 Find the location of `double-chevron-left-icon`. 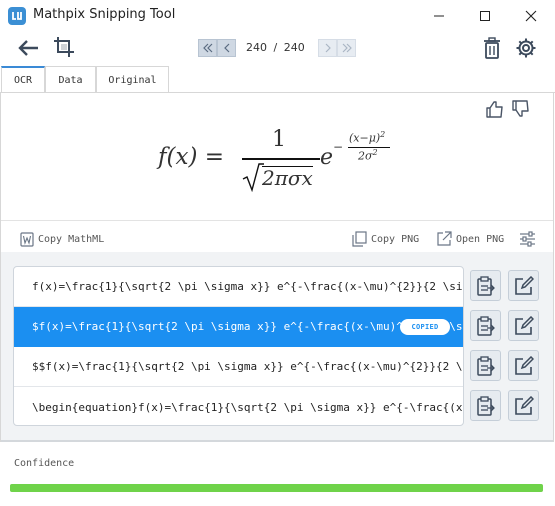

double-chevron-left-icon is located at coordinates (207, 48).